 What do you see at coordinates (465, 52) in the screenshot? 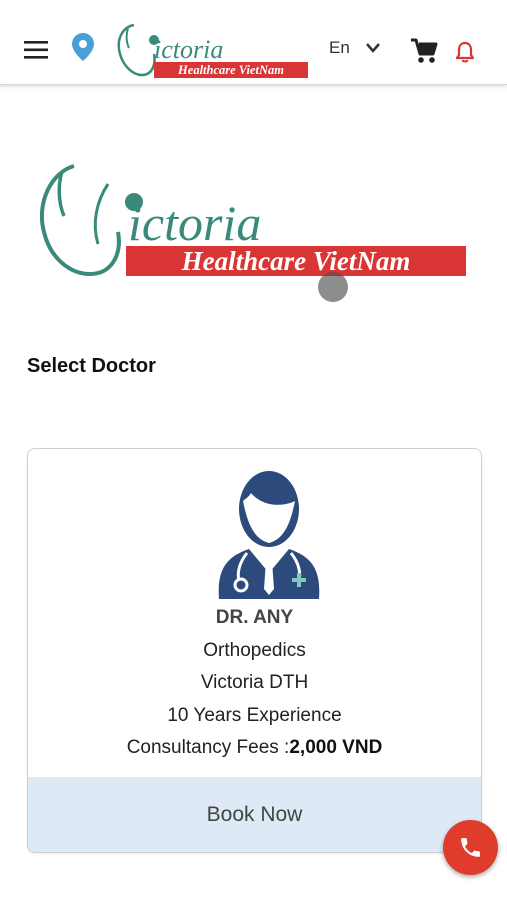
I see `notification-bell-icon` at bounding box center [465, 52].